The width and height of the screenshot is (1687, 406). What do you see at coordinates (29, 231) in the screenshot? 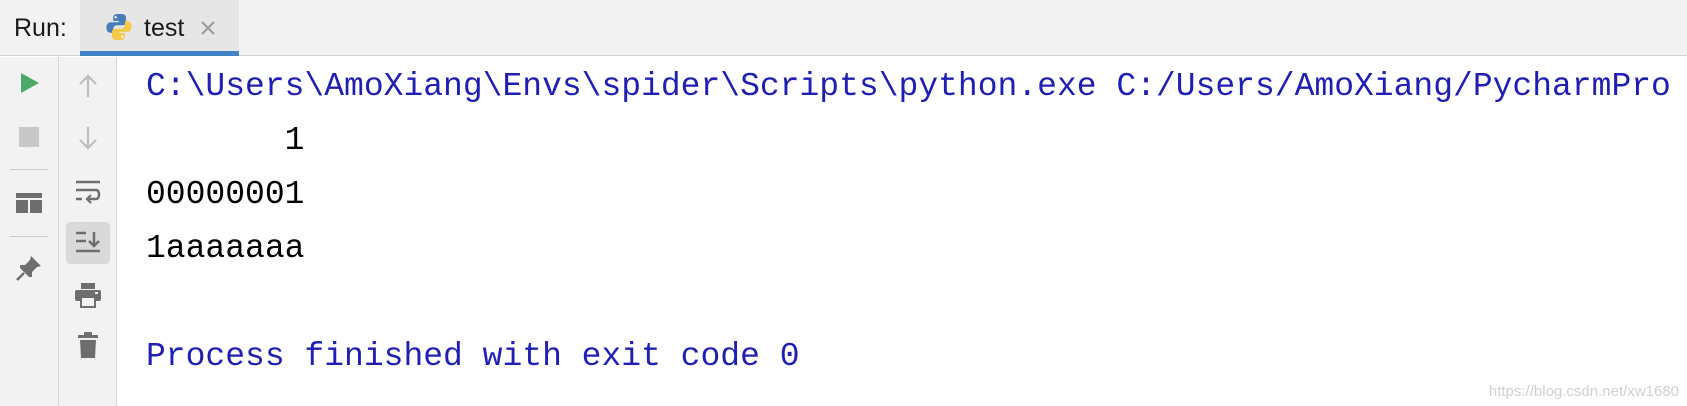
I see `primary-toolbar` at bounding box center [29, 231].